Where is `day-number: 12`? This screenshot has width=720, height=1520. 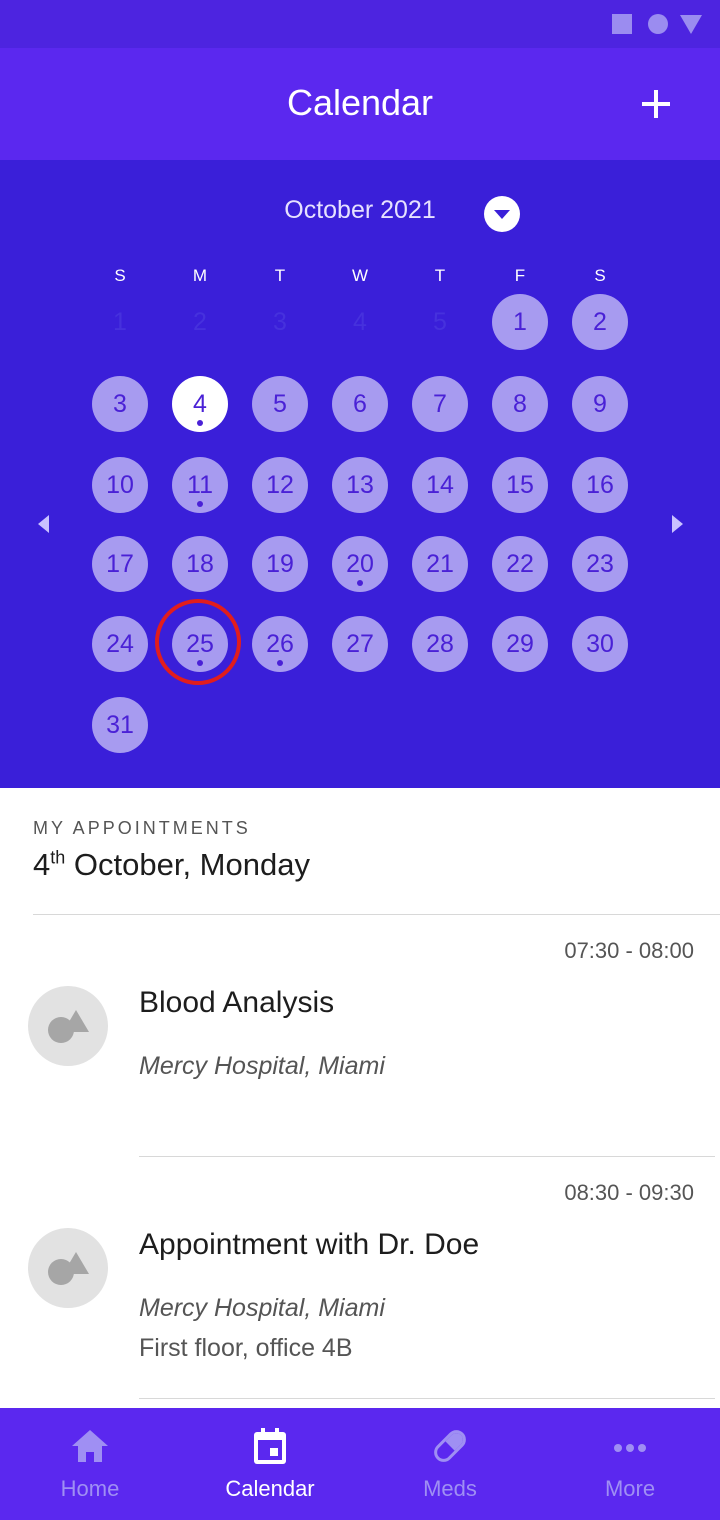 day-number: 12 is located at coordinates (280, 485).